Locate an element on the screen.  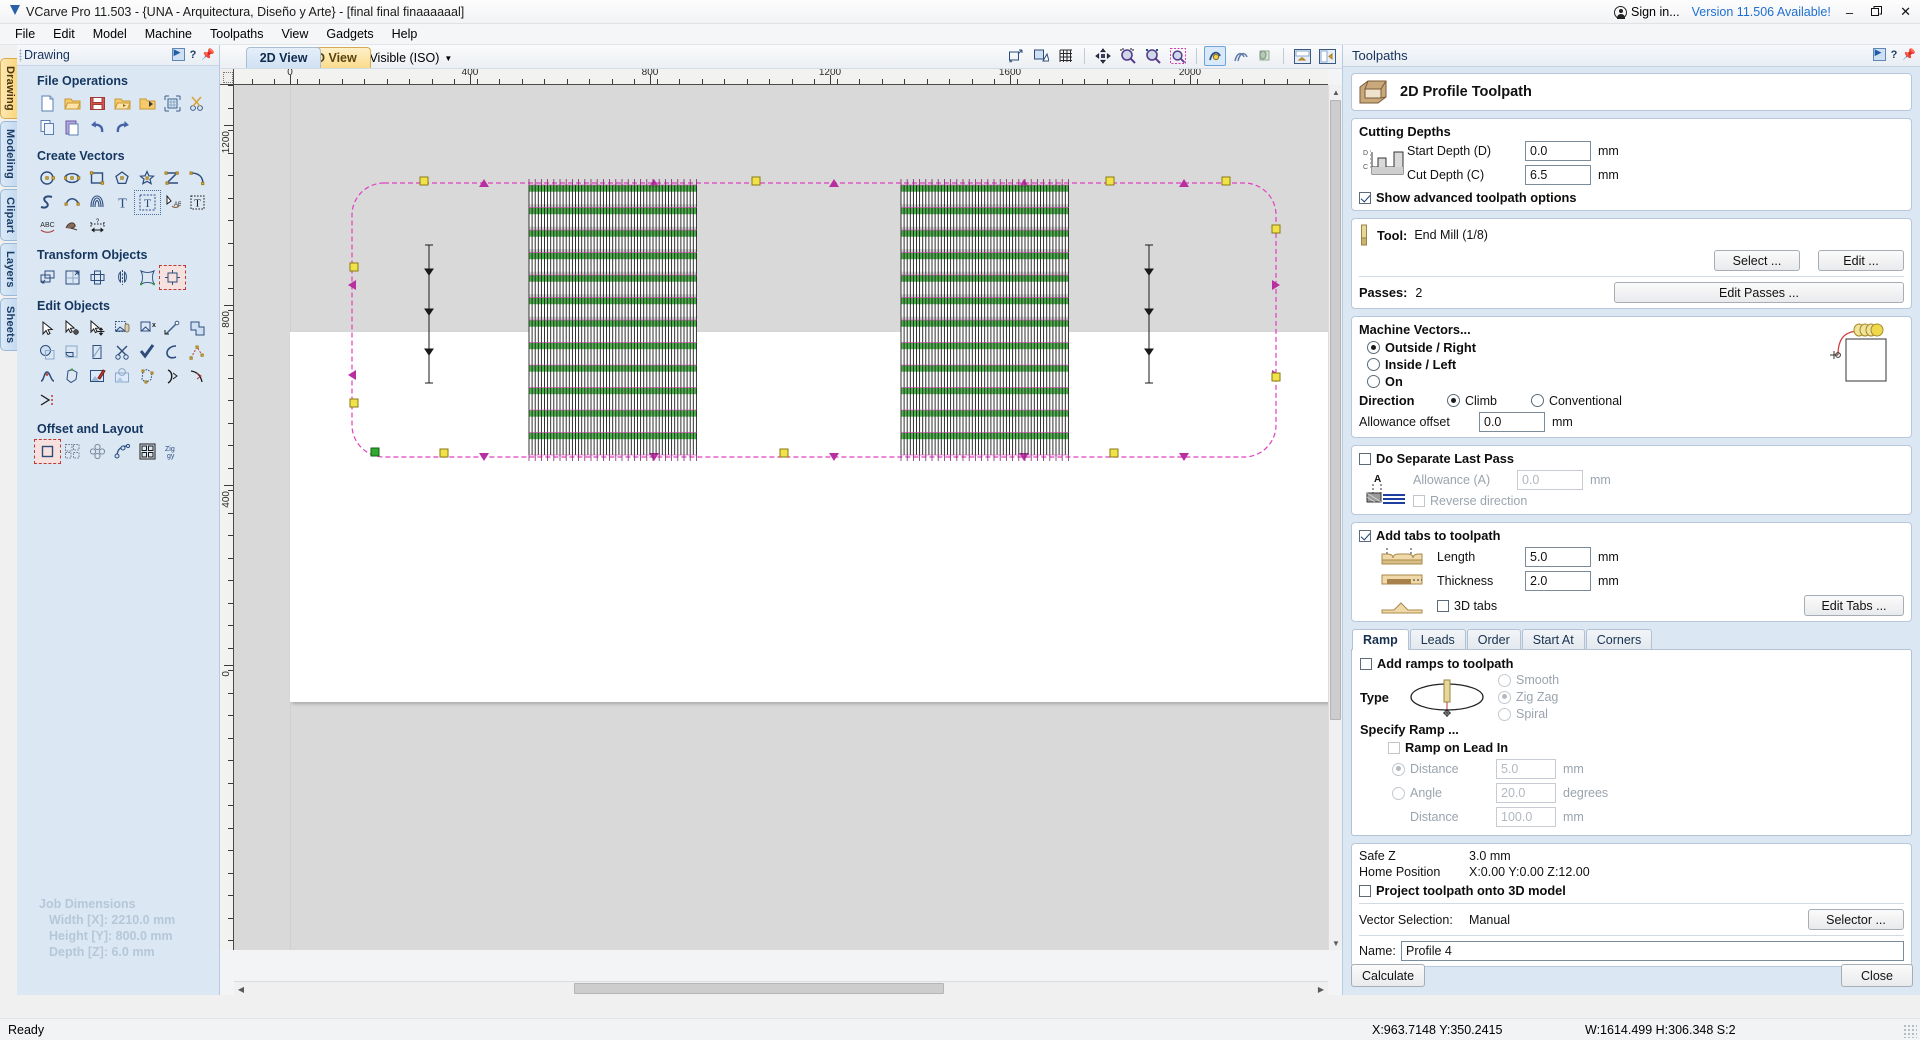
split-view-vertical-icon is located at coordinates (1327, 56).